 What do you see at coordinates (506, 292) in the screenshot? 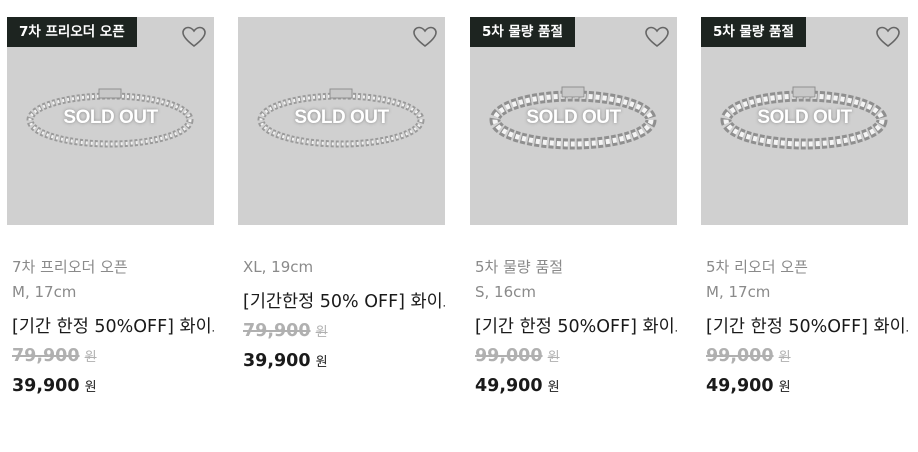
I see `product-option: S, 16cm` at bounding box center [506, 292].